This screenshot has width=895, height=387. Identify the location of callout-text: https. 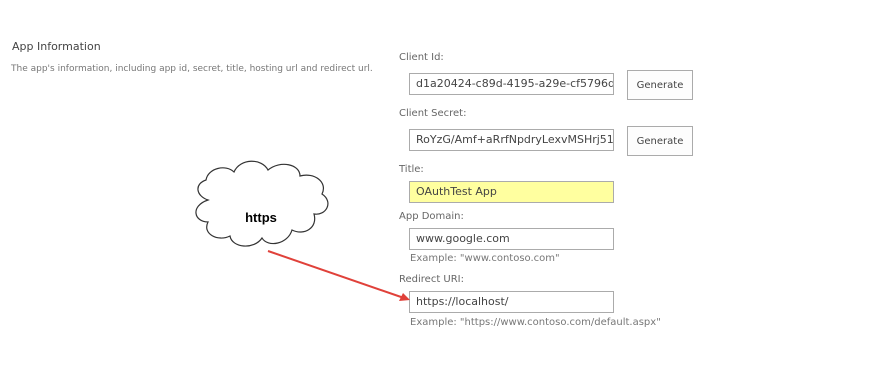
(261, 217).